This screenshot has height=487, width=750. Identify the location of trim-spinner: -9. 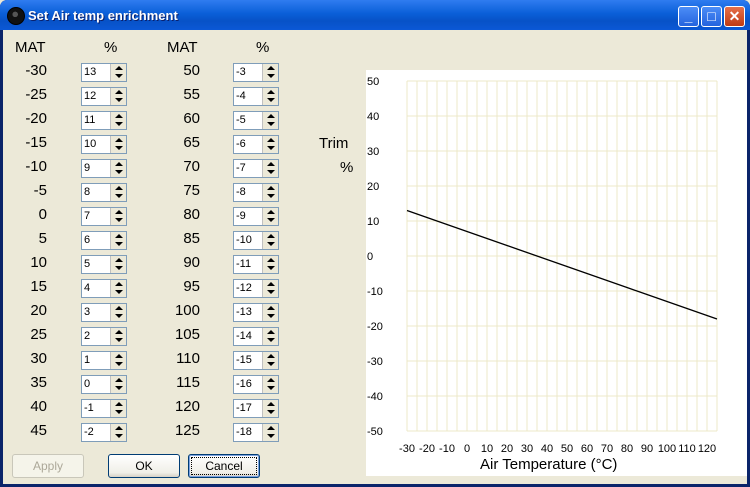
(256, 216).